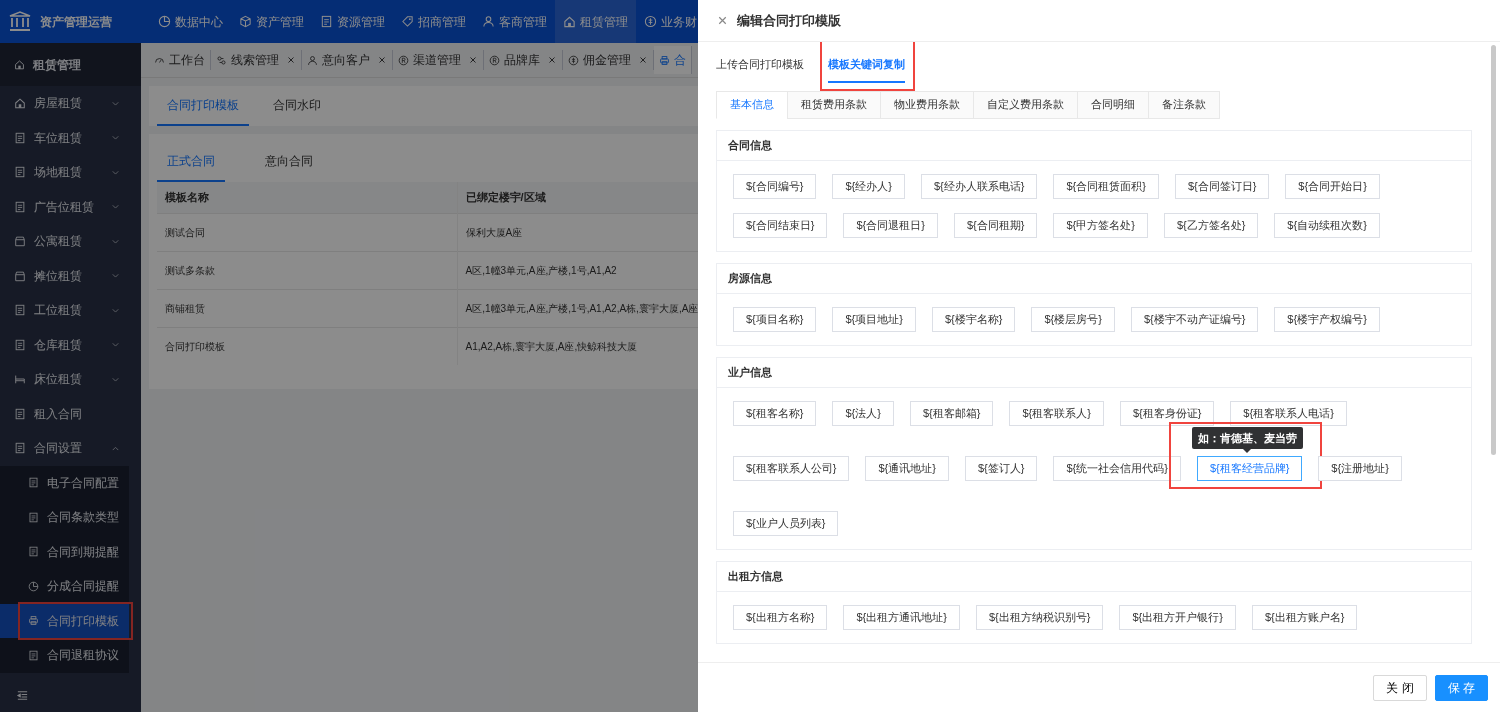  Describe the element at coordinates (352, 21) in the screenshot. I see `nav-tab: 资源管理` at that location.